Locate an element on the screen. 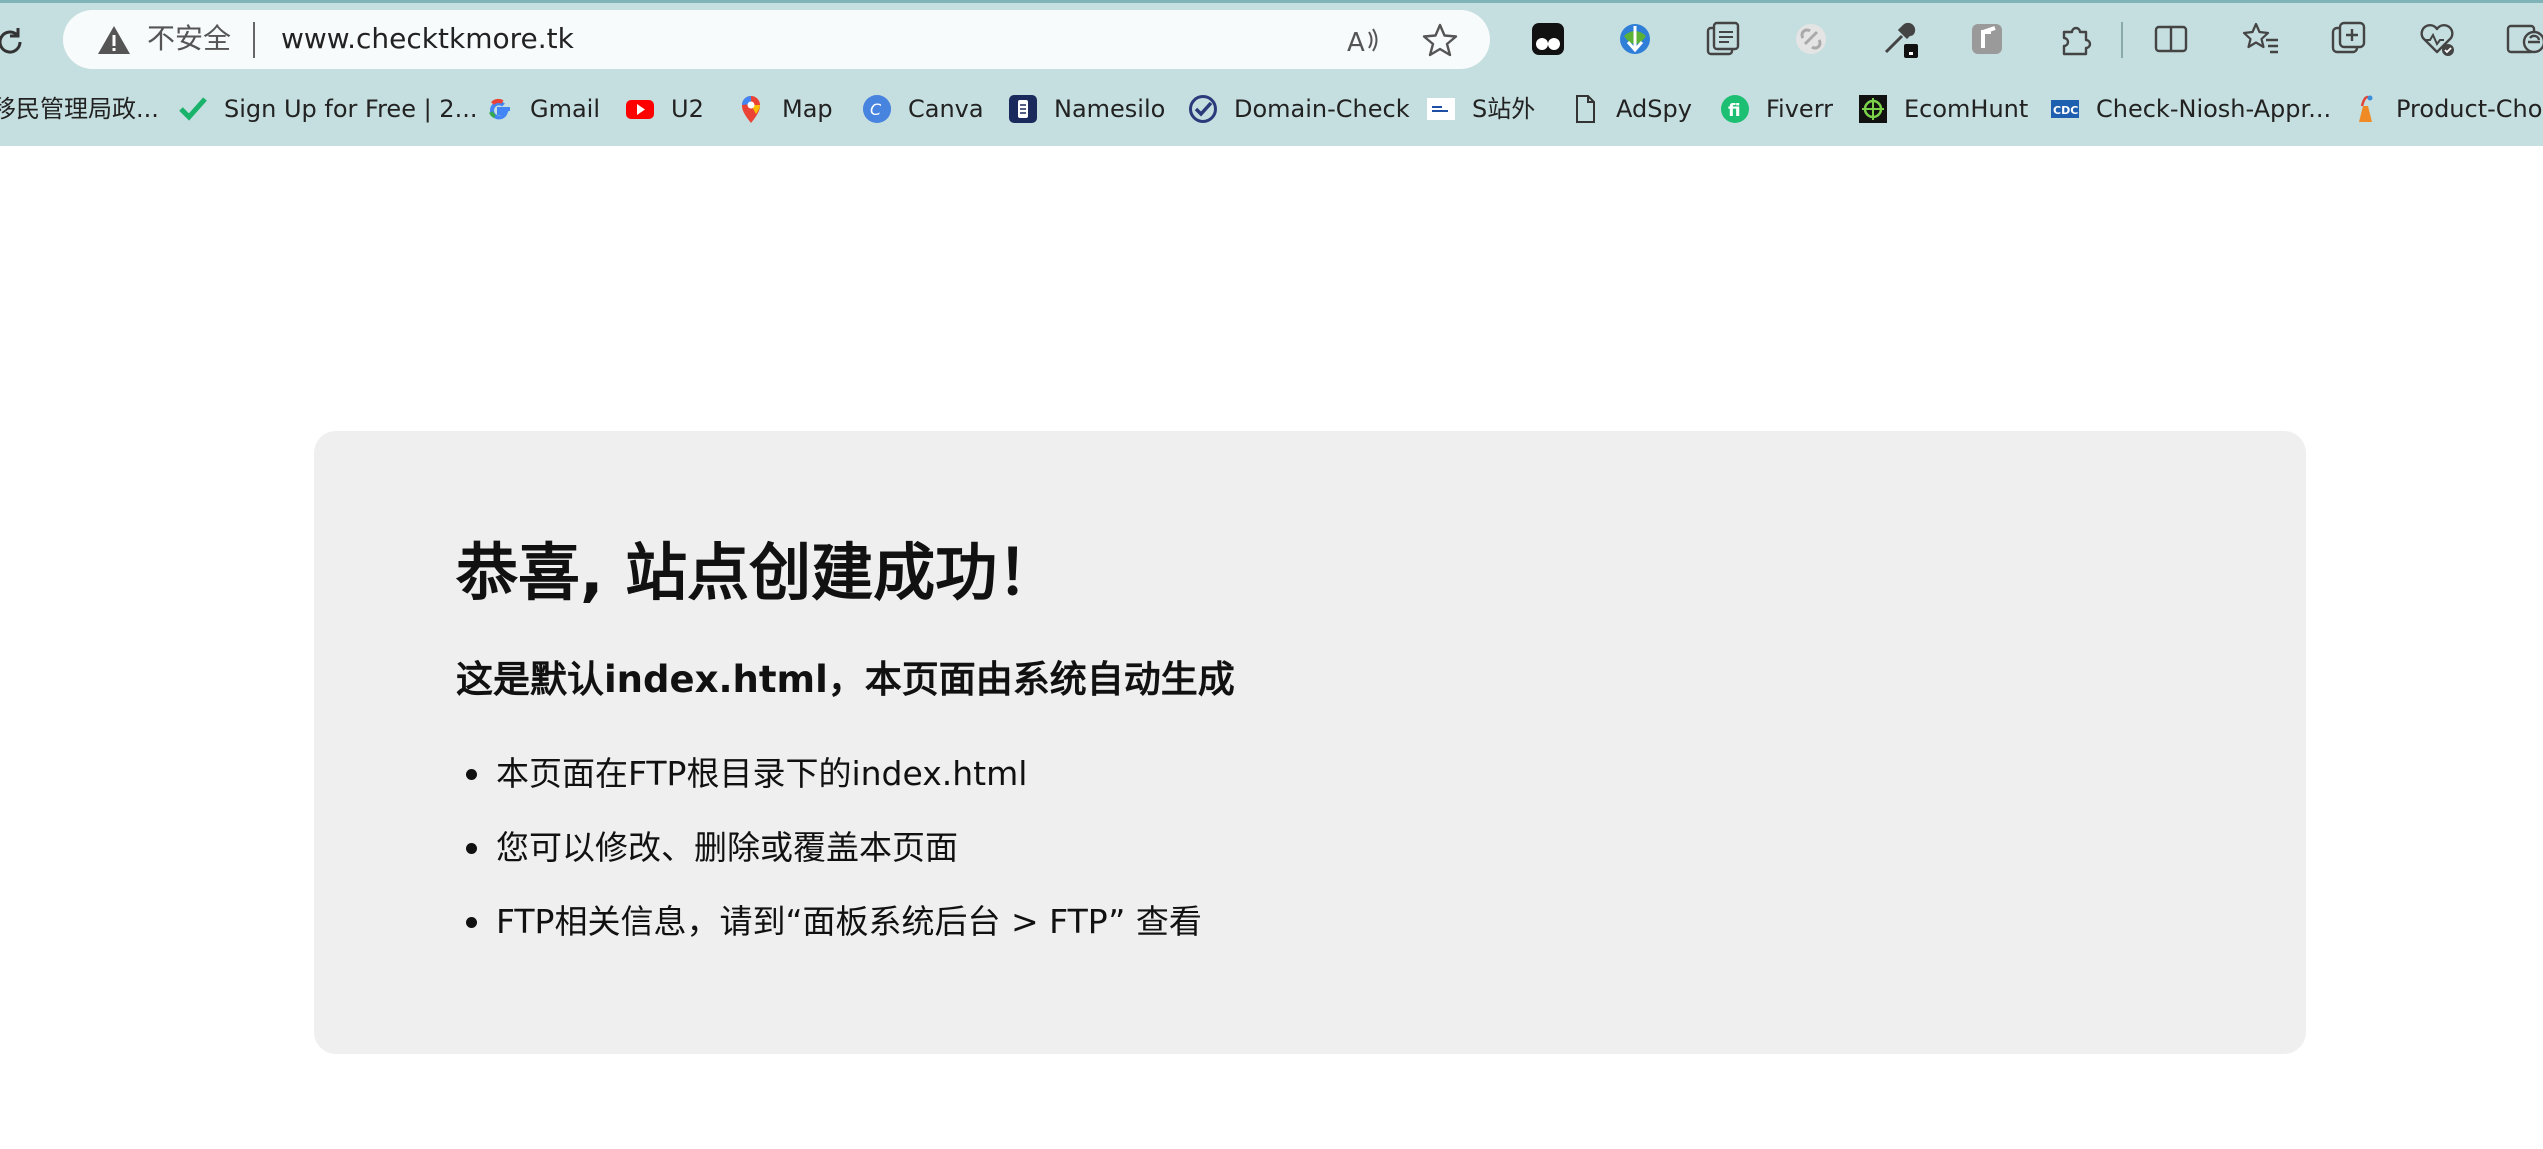 The height and width of the screenshot is (1149, 2543). security-label: 不安全 is located at coordinates (189, 39).